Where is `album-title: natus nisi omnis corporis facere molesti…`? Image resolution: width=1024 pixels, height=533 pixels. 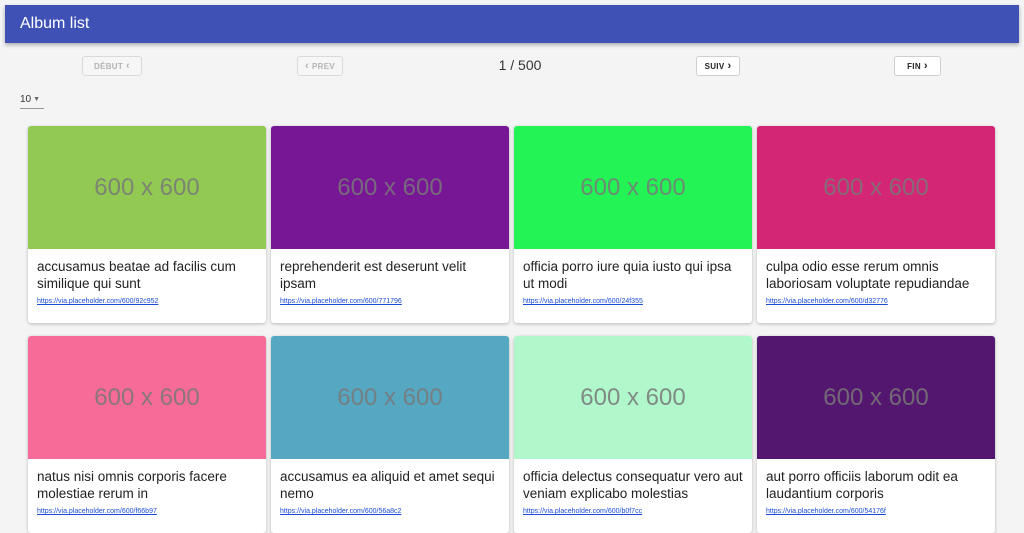
album-title: natus nisi omnis corporis facere molesti… is located at coordinates (132, 485).